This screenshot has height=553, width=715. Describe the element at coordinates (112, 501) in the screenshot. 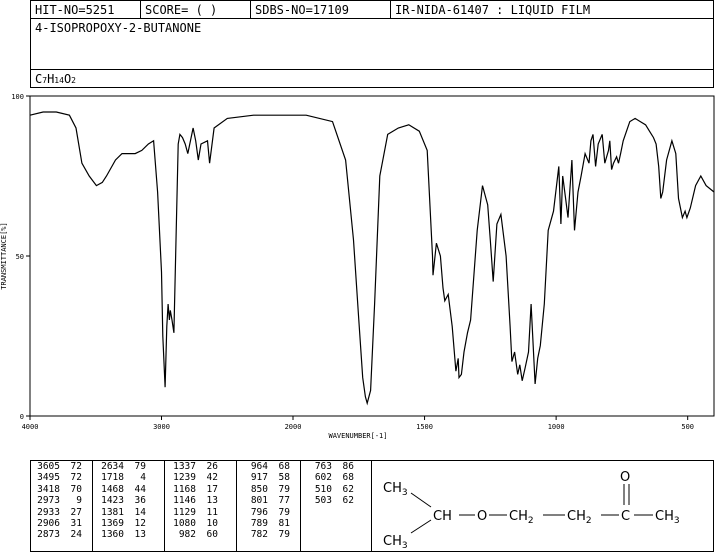

I see `peak-wavenumber: 1423` at that location.